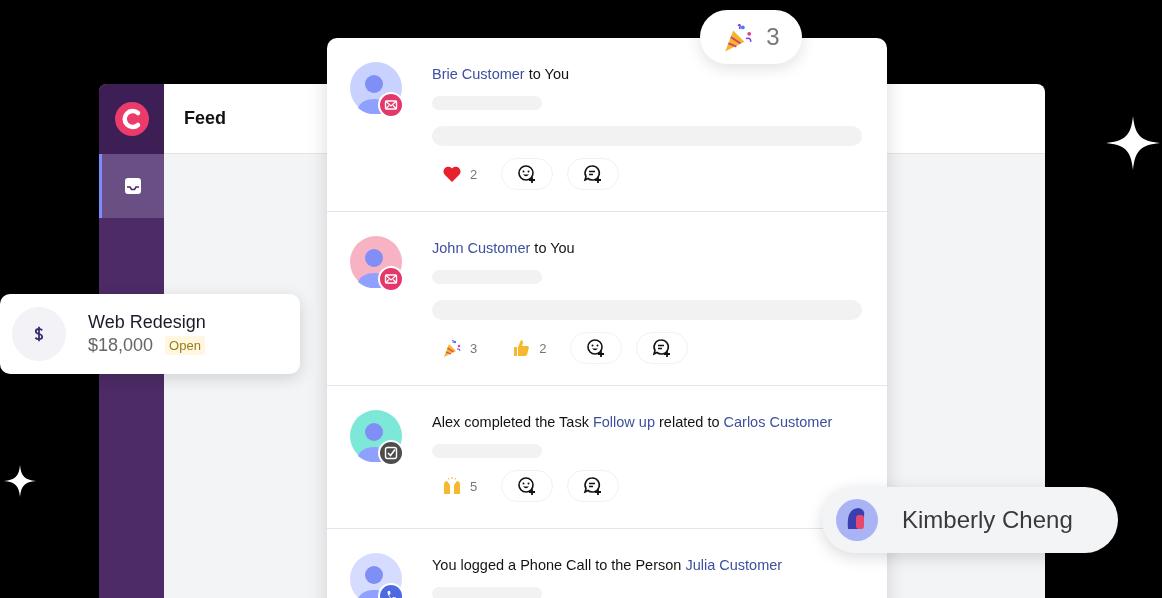  What do you see at coordinates (734, 565) in the screenshot?
I see `link: Julia Customer` at bounding box center [734, 565].